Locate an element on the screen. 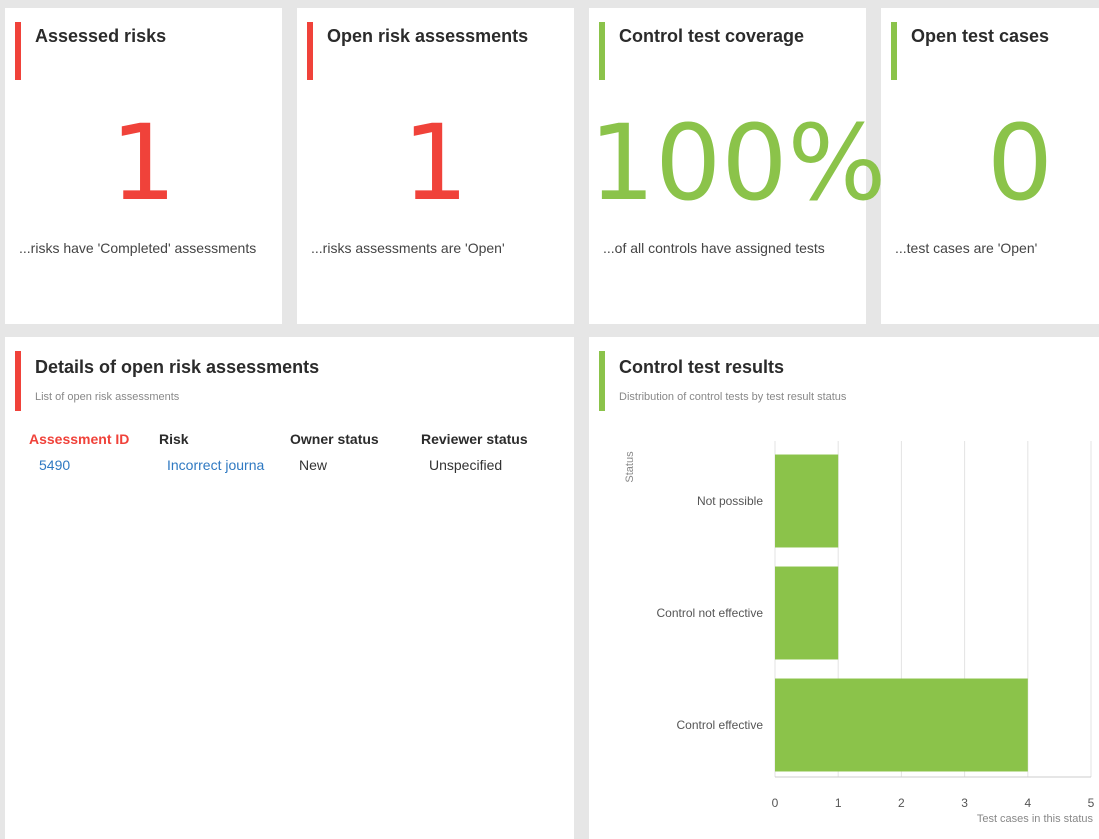 The width and height of the screenshot is (1099, 839). assessment-id-link: 5490 is located at coordinates (54, 465).